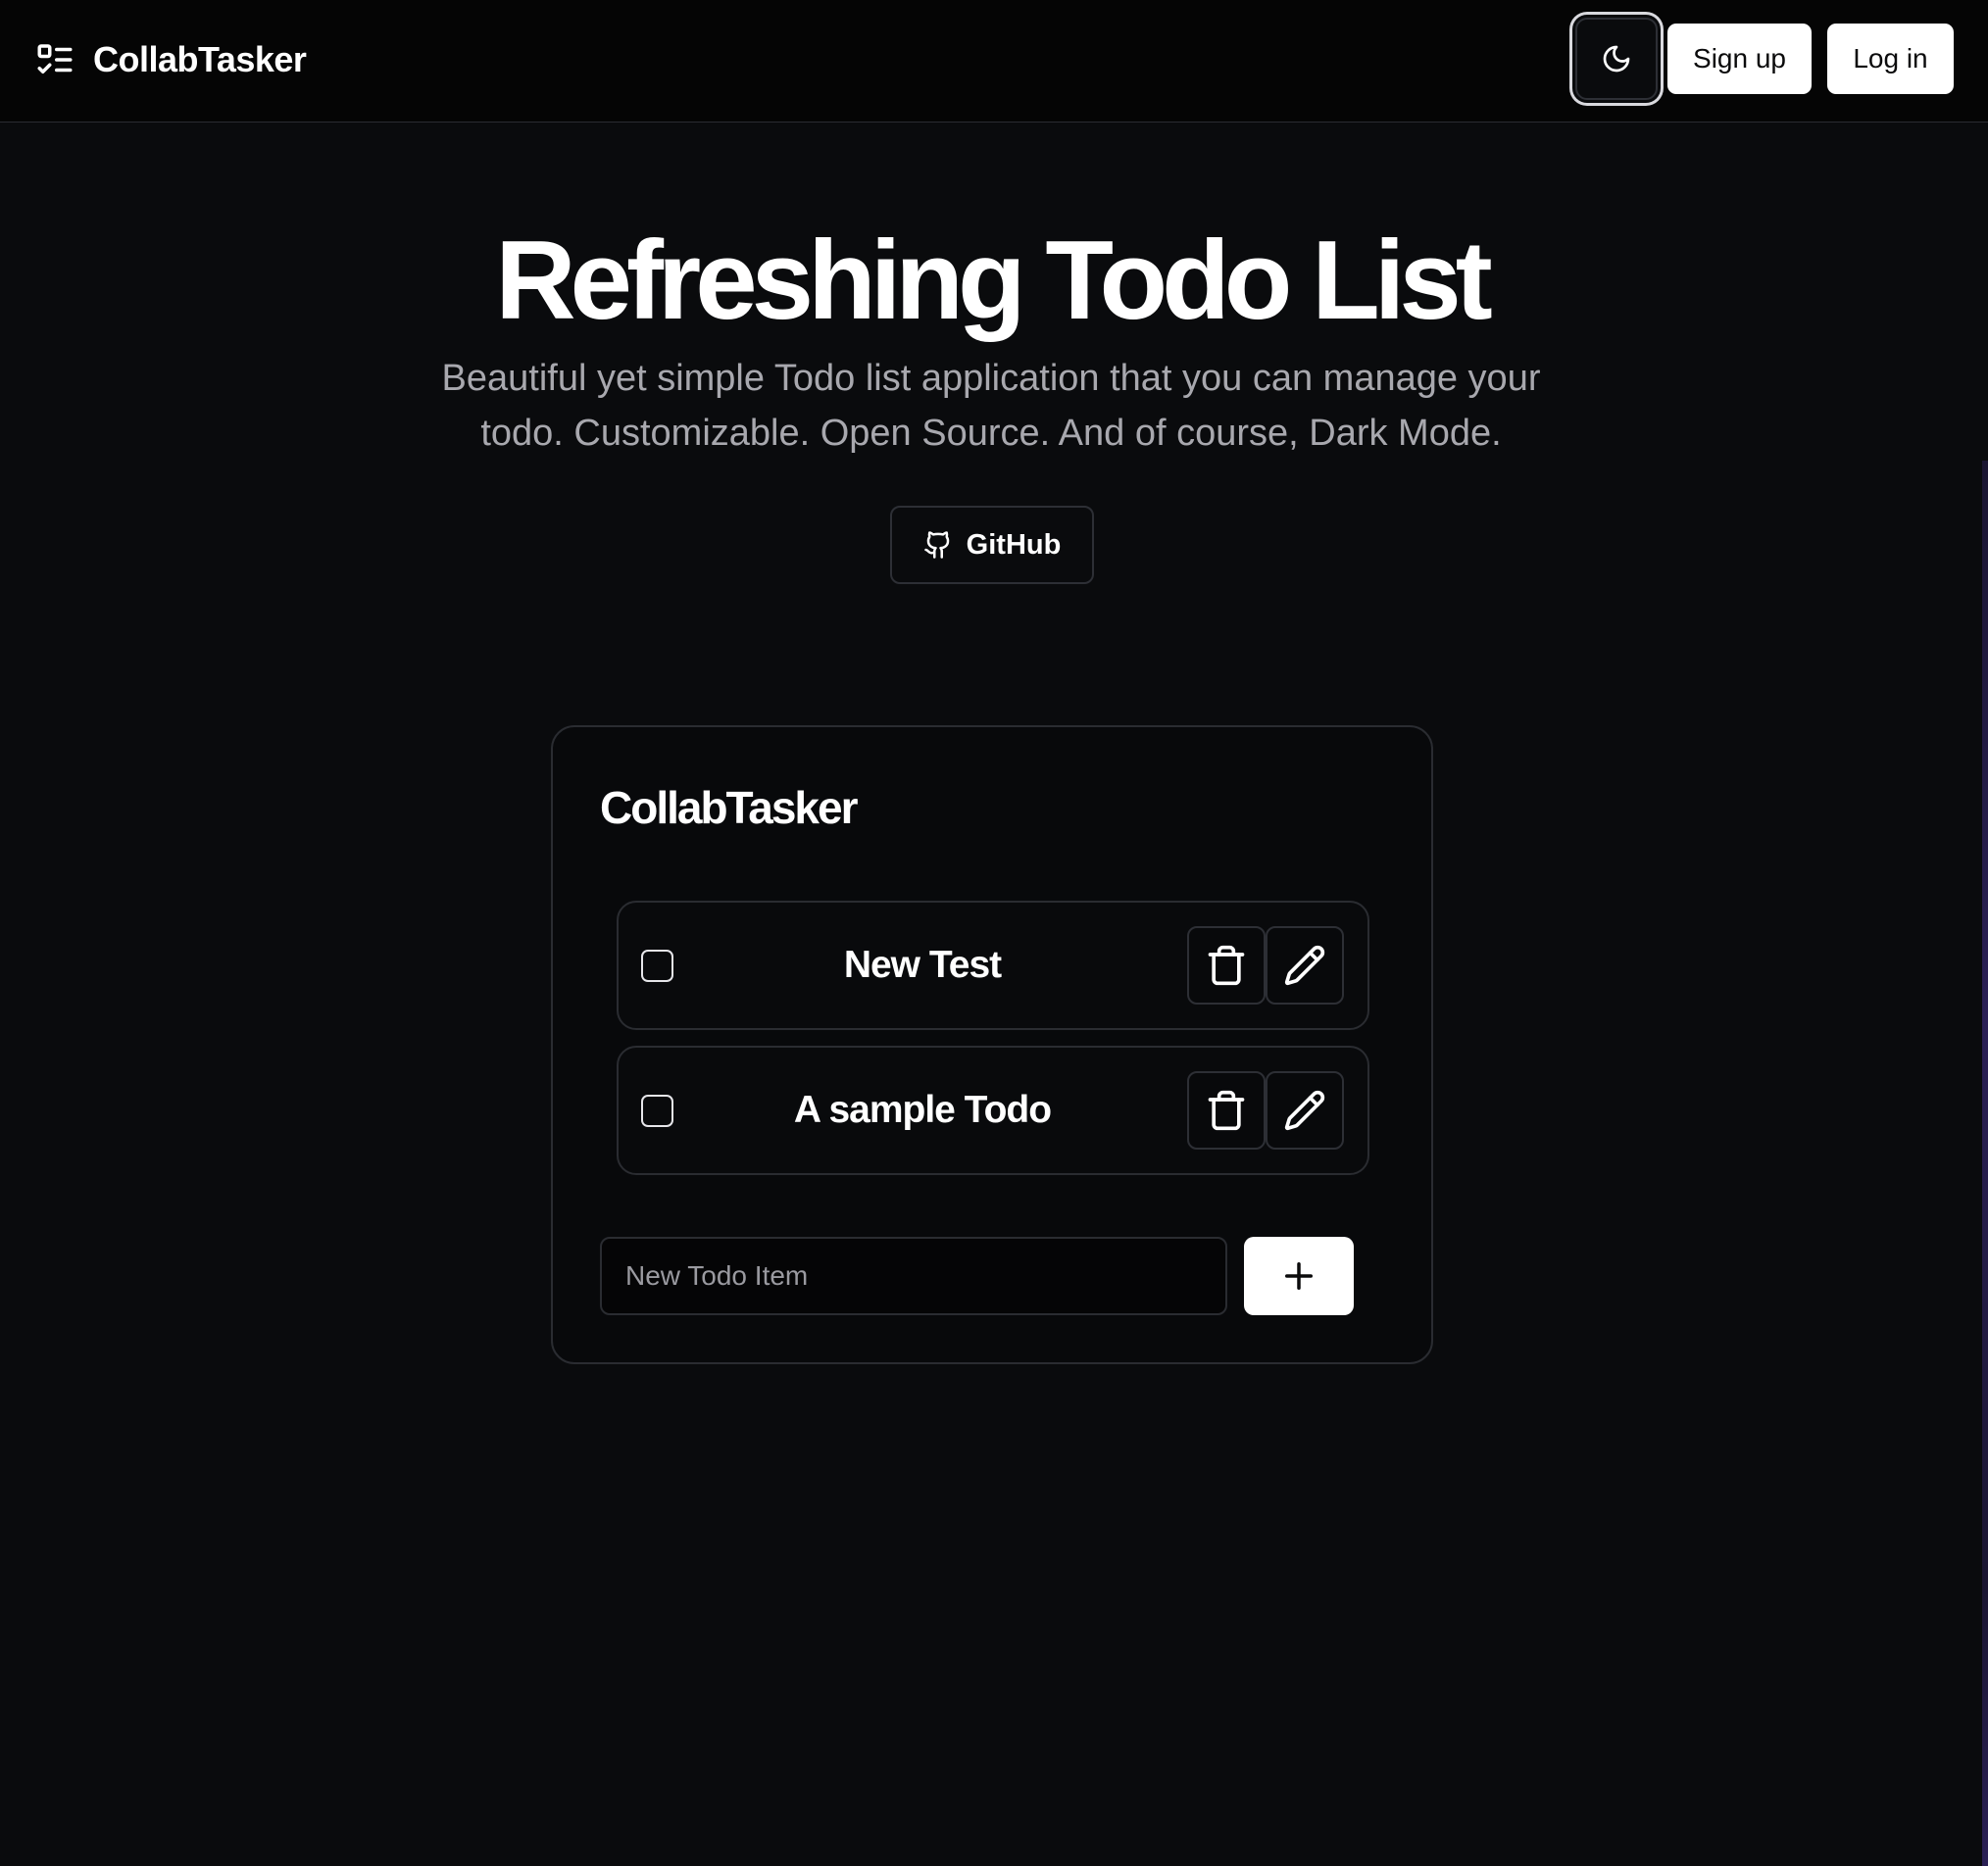 The image size is (1988, 1866). What do you see at coordinates (200, 59) in the screenshot?
I see `brand-name: CollabTasker` at bounding box center [200, 59].